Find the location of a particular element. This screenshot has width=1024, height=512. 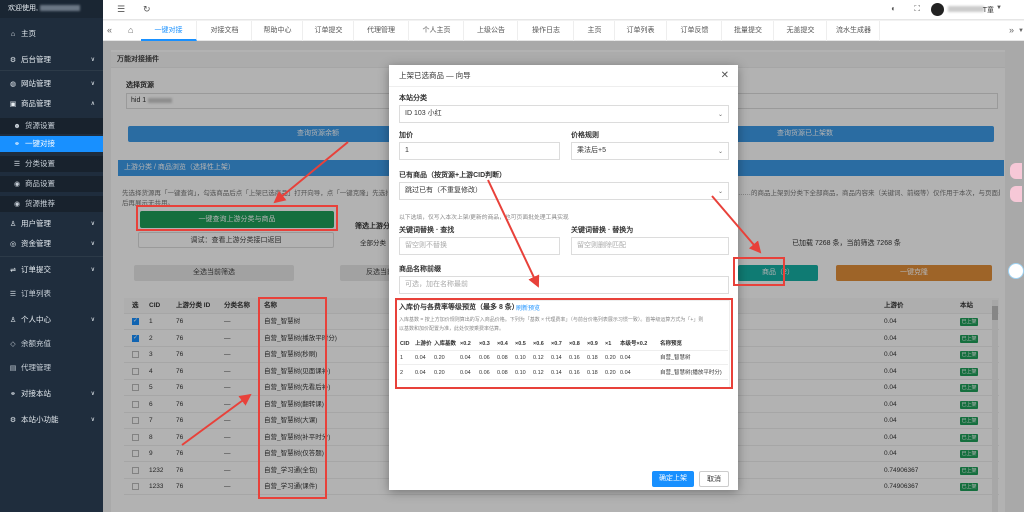

sidebar-item-label: 对接本站 is located at coordinates (36, 393).